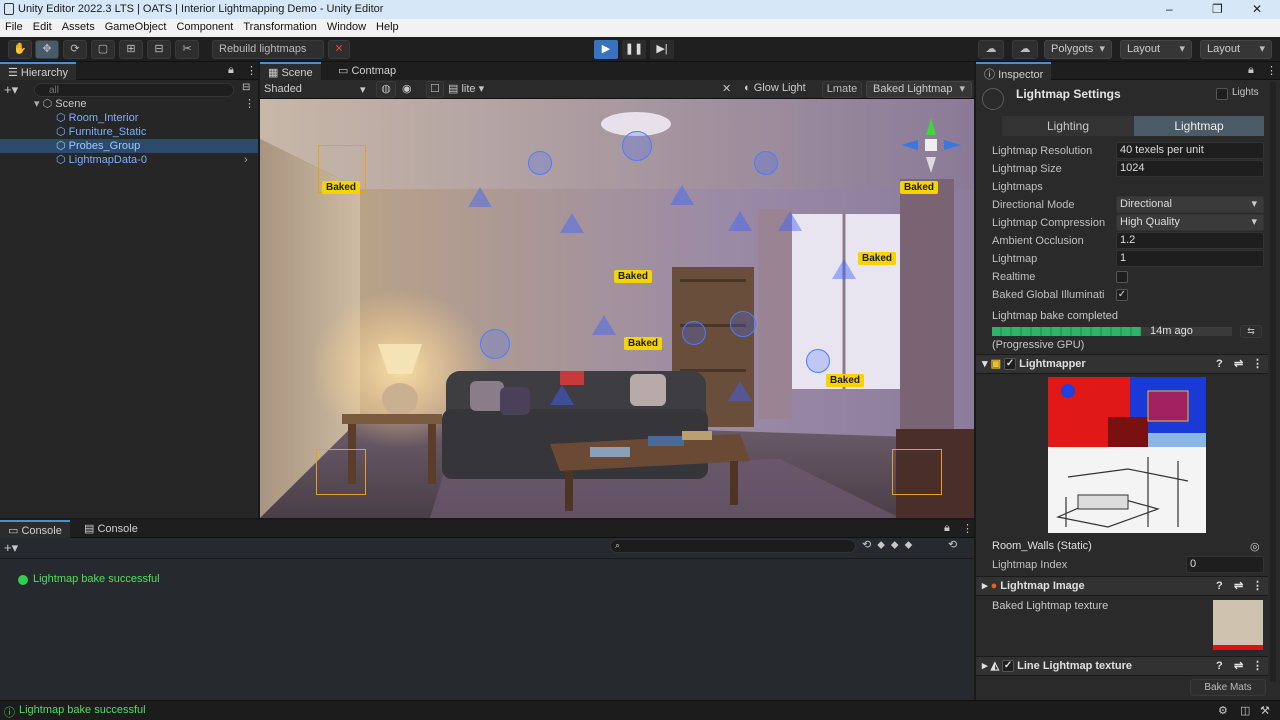 The width and height of the screenshot is (1280, 720). I want to click on reflection-probe-box, so click(341, 472).